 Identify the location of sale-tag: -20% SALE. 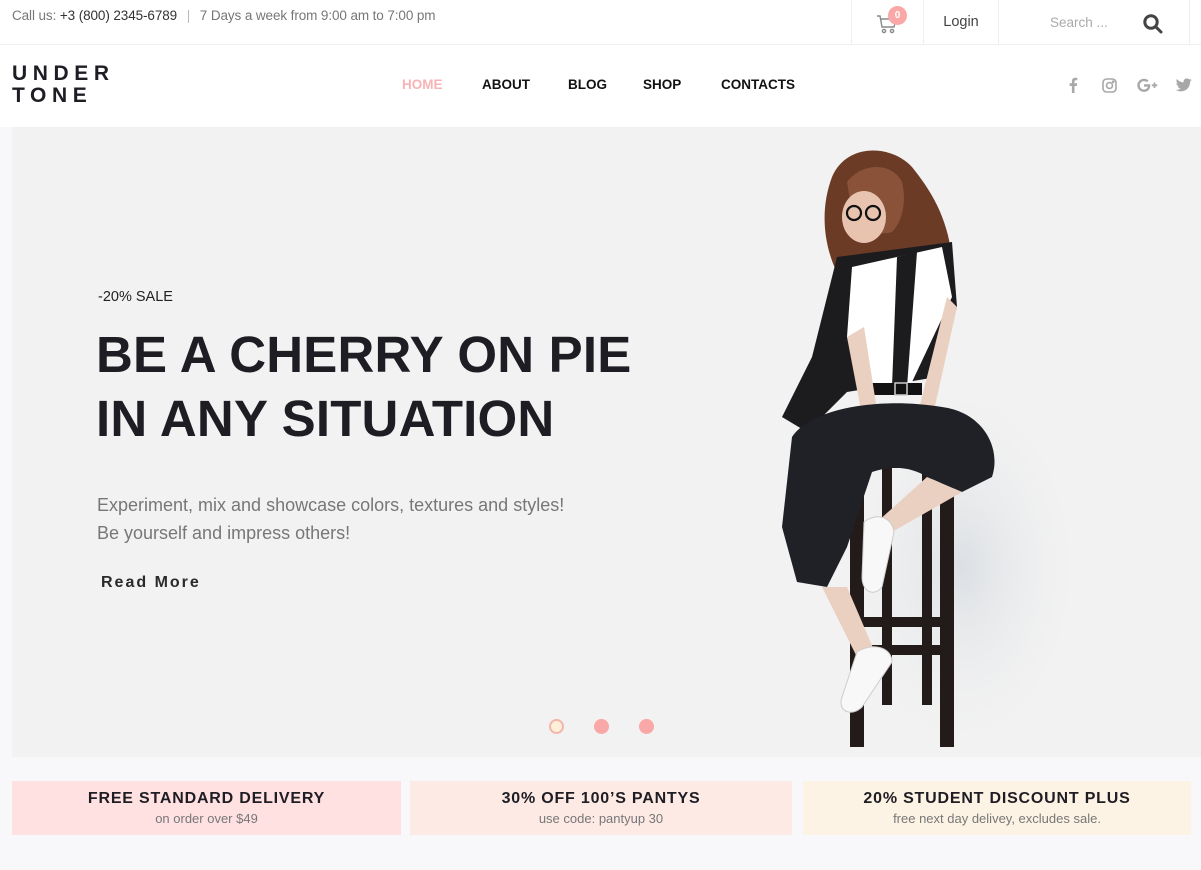
(135, 297).